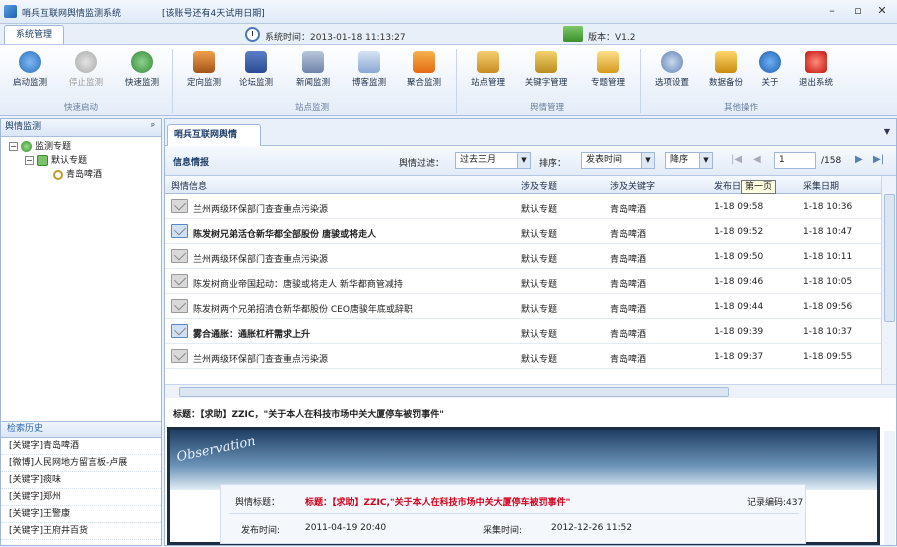 This screenshot has width=897, height=547. Describe the element at coordinates (312, 108) in the screenshot. I see `group-site-monitor: 站点监测` at that location.